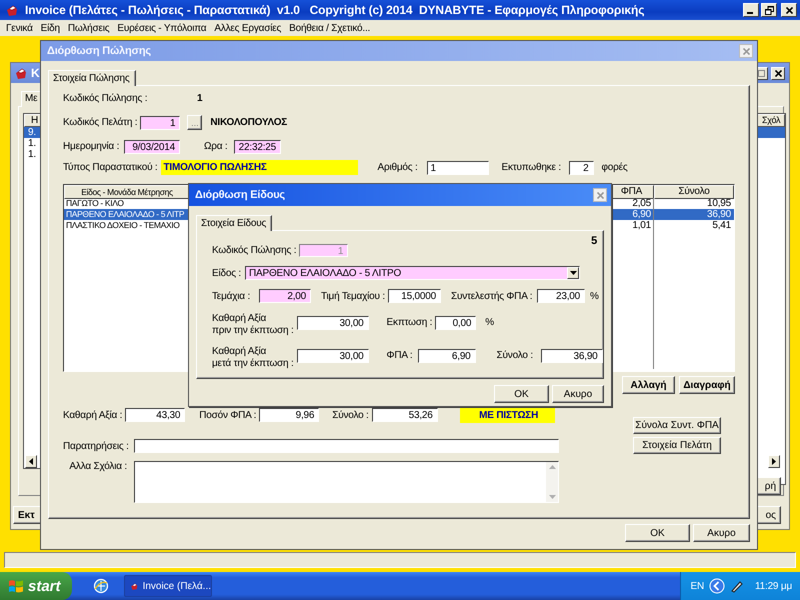  Describe the element at coordinates (581, 167) in the screenshot. I see `text-field: 2` at that location.